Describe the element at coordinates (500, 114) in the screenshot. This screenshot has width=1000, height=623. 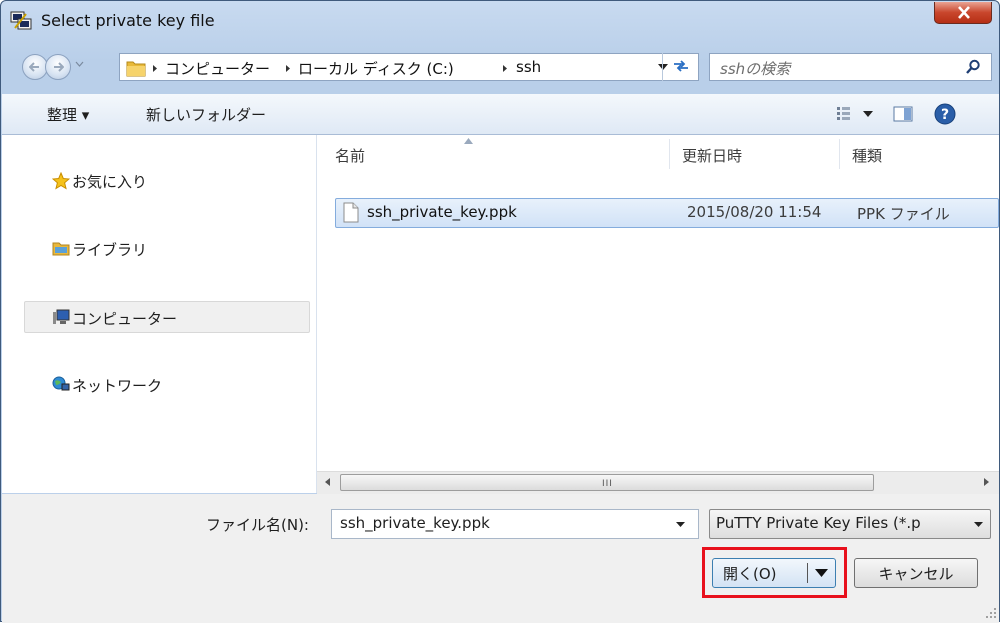
I see `command-toolbar: 整理 ▾ 新しいフォルダー ?` at that location.